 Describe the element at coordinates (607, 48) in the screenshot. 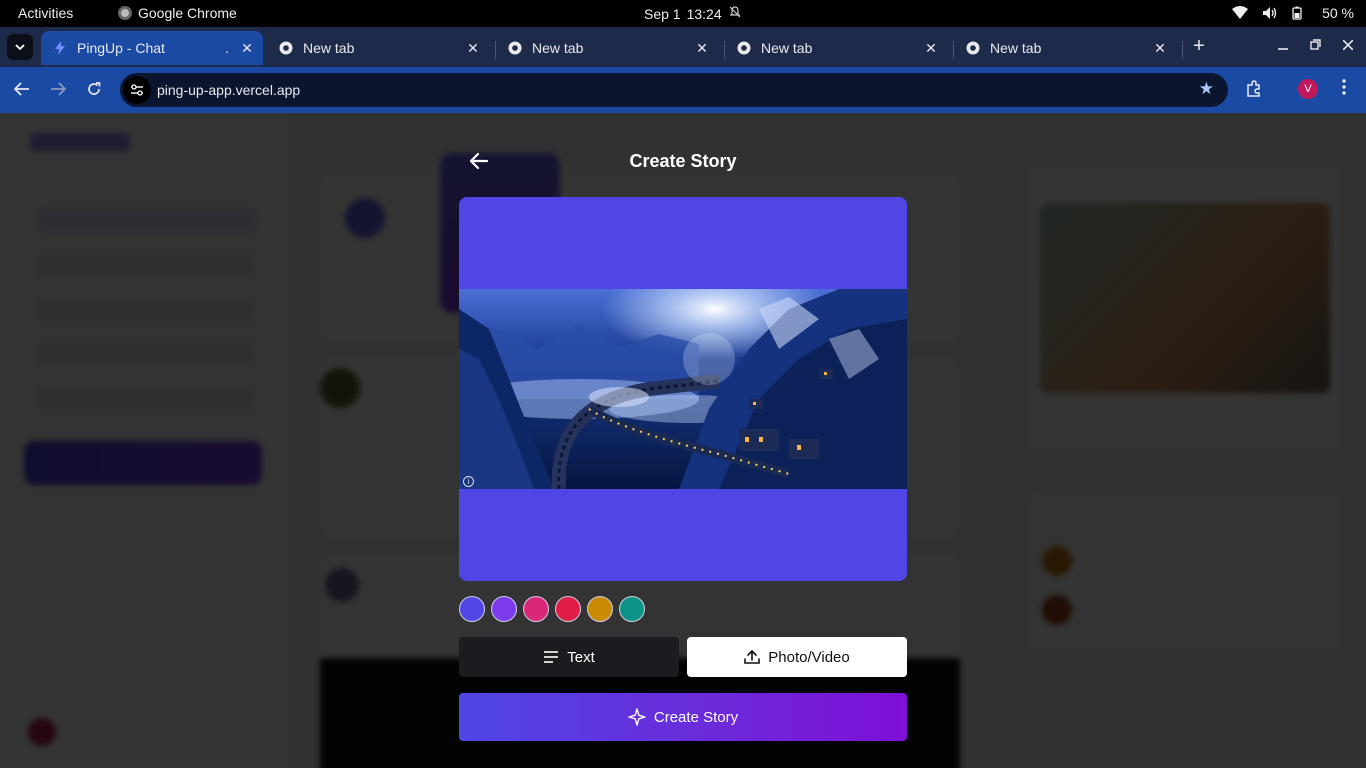

I see `tab-new-2: New tab ✕` at that location.